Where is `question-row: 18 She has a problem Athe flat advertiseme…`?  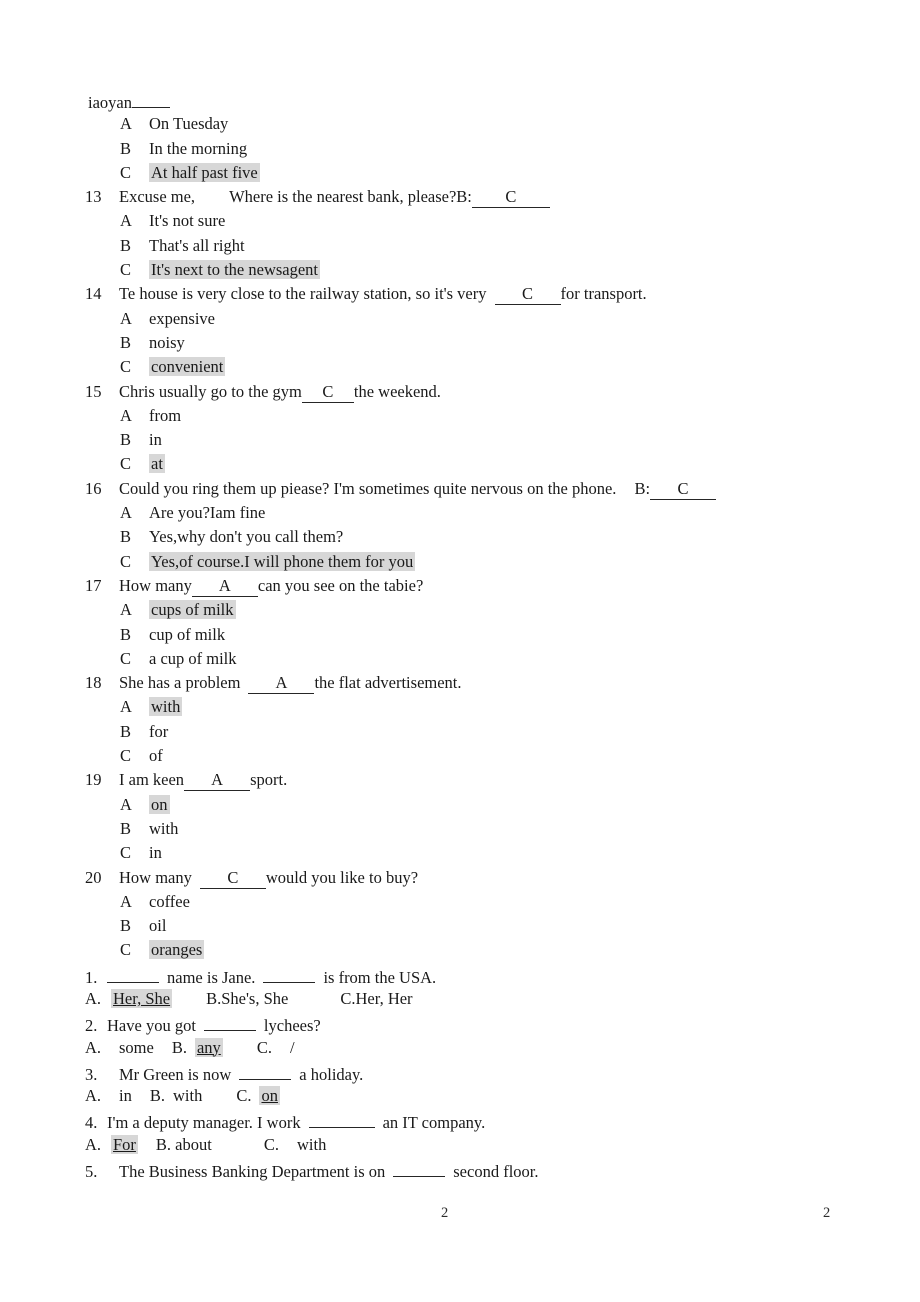
question-row: 18 She has a problem Athe flat advertiseme… is located at coordinates (460, 683).